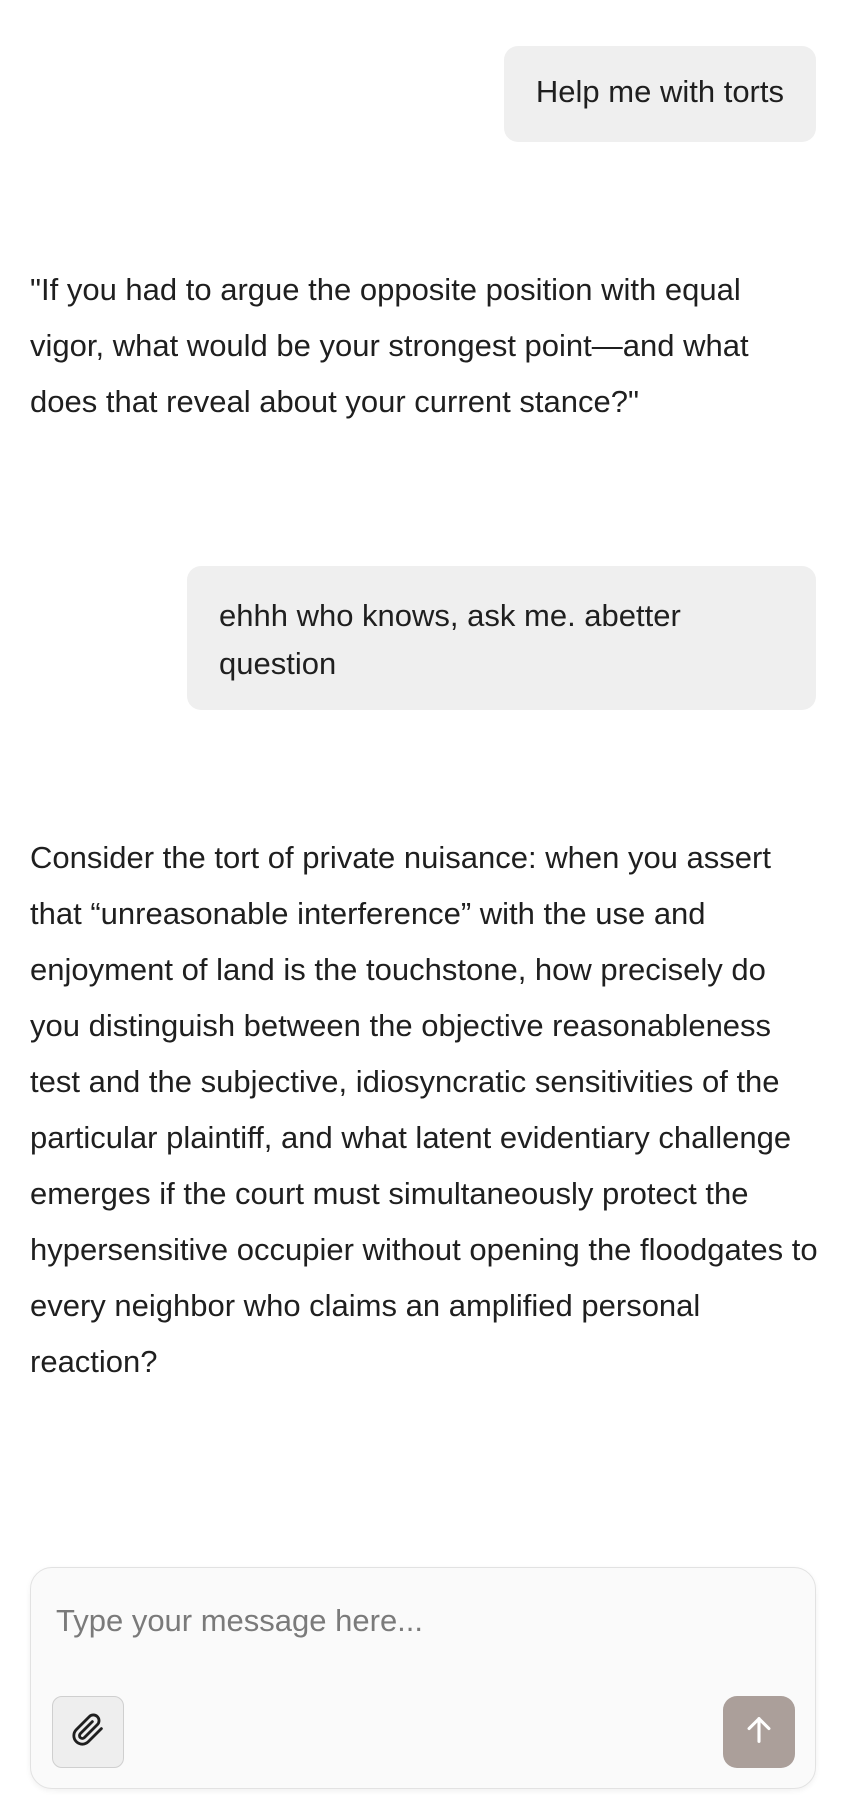  What do you see at coordinates (450, 639) in the screenshot?
I see `user-message-text: ehhh who knows, ask me. abetter question` at bounding box center [450, 639].